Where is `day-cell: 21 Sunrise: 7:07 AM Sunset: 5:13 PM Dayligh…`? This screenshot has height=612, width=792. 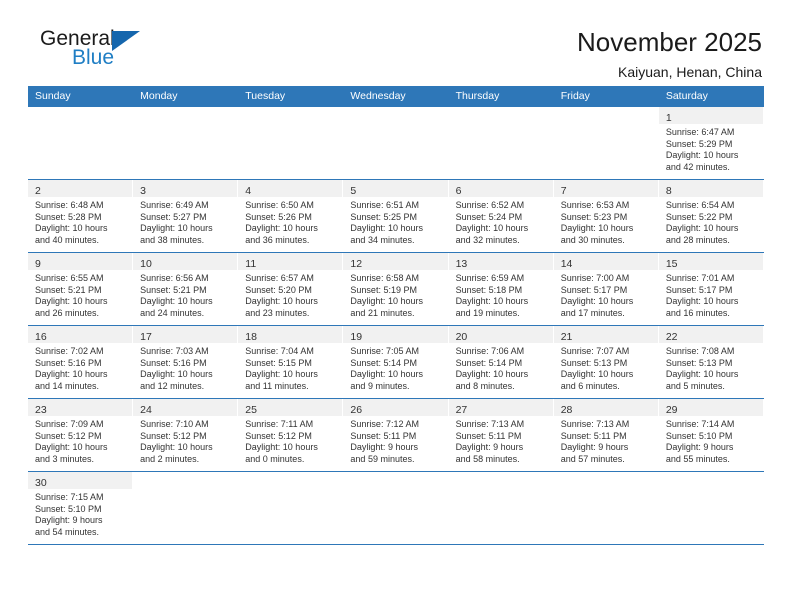
day-cell: 21 Sunrise: 7:07 AM Sunset: 5:13 PM Dayligh… is located at coordinates (606, 362).